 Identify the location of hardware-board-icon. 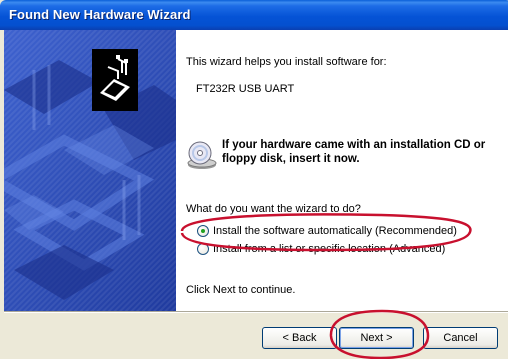
(115, 80).